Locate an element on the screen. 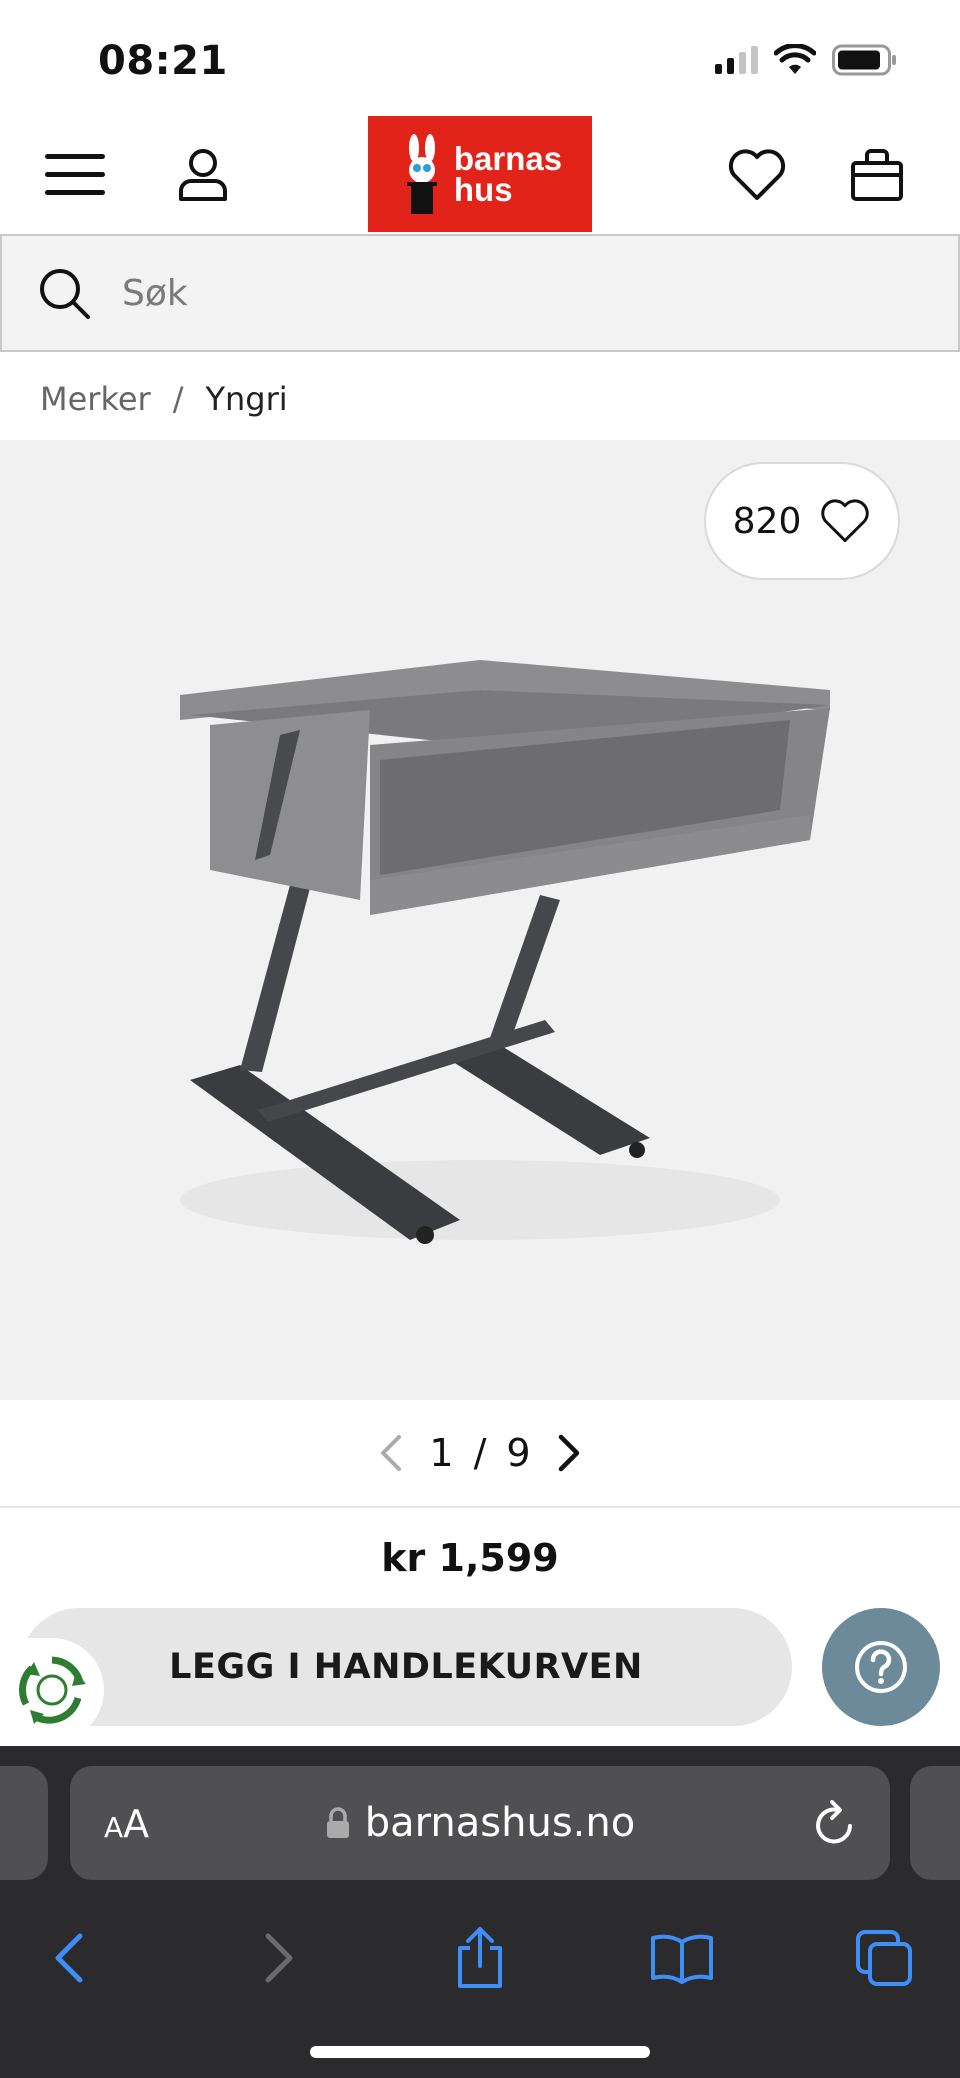 Image resolution: width=960 pixels, height=2078 pixels. add-to-cart-button: LEGG I HANDLEKURVEN is located at coordinates (406, 1667).